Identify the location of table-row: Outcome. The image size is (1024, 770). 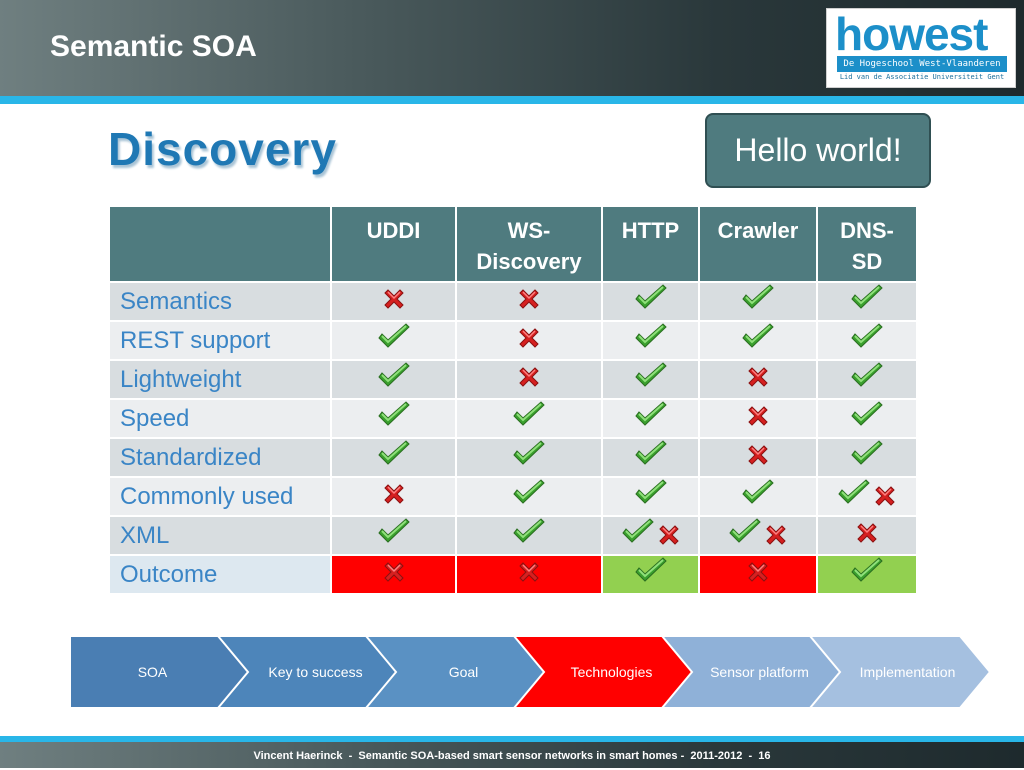
(513, 574).